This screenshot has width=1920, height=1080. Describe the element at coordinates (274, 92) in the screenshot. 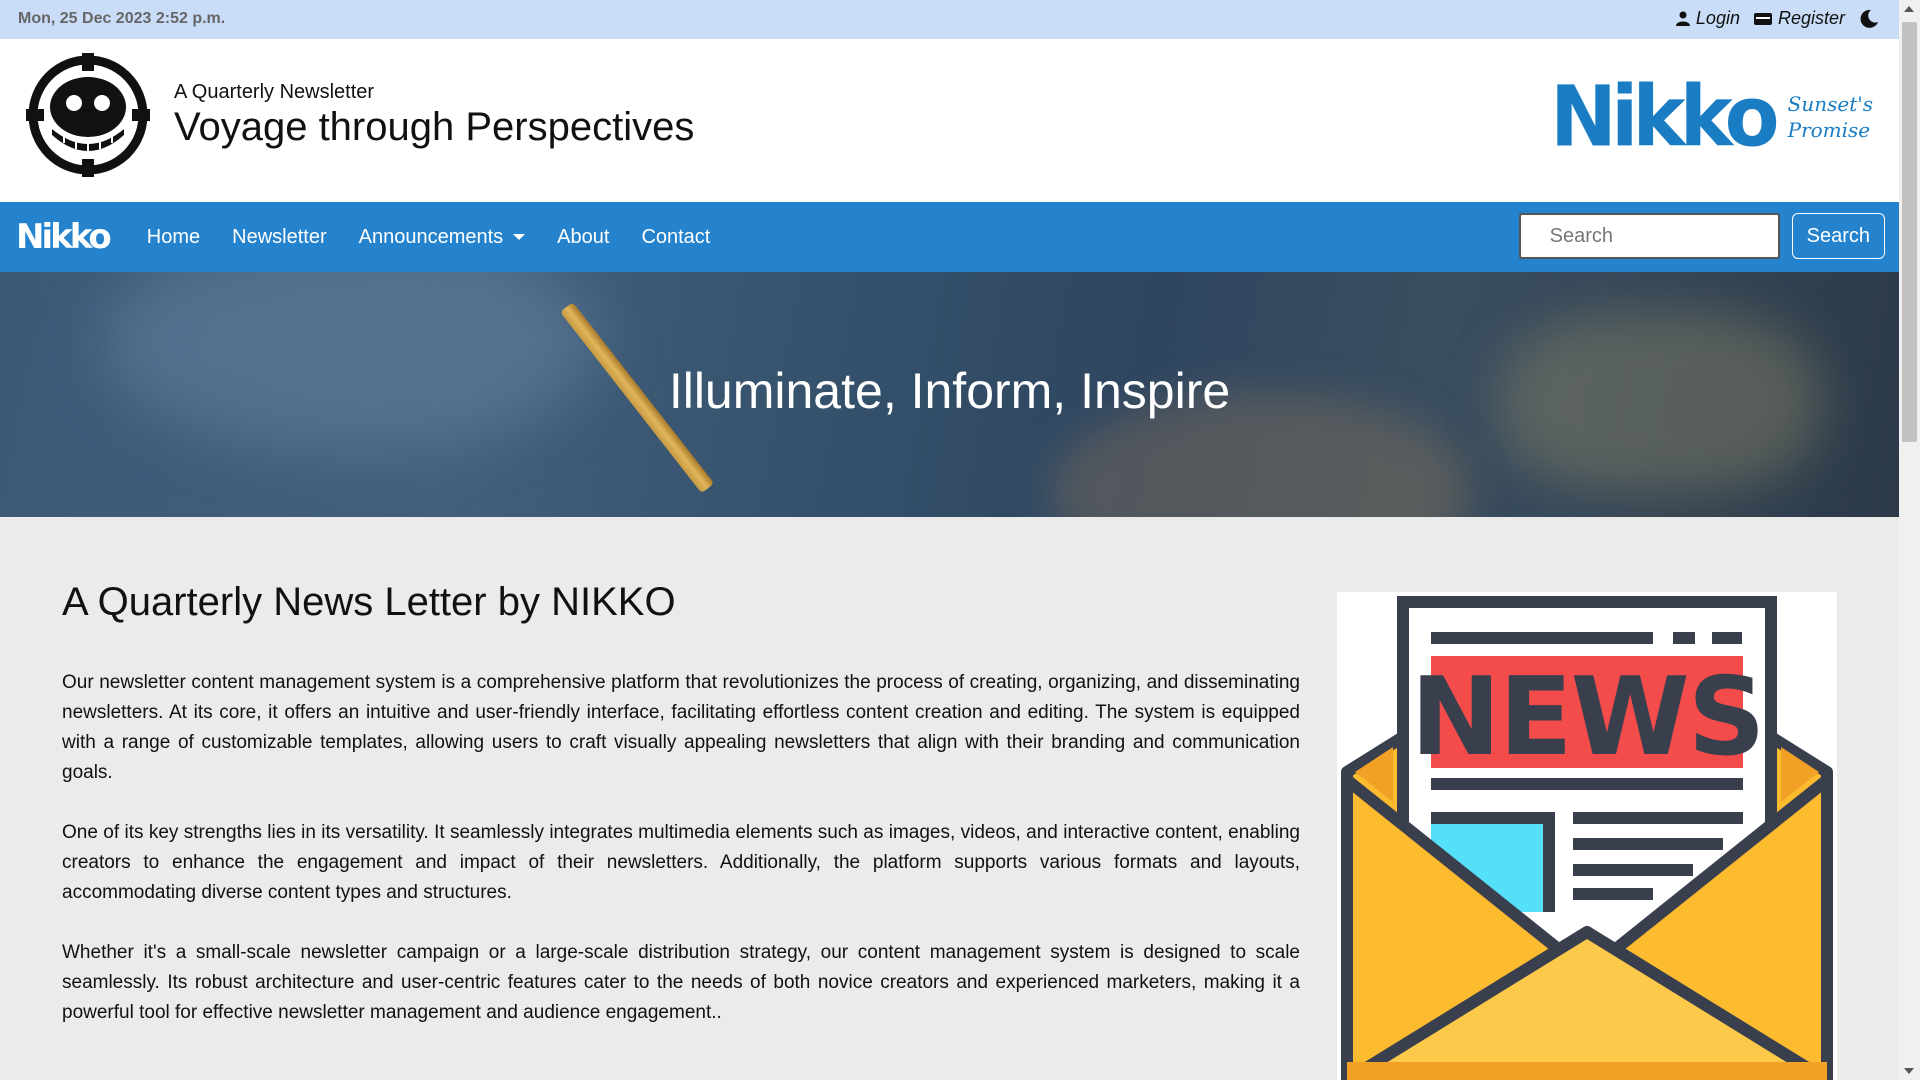

I see `site-subtitle: A Quarterly Newsletter` at that location.